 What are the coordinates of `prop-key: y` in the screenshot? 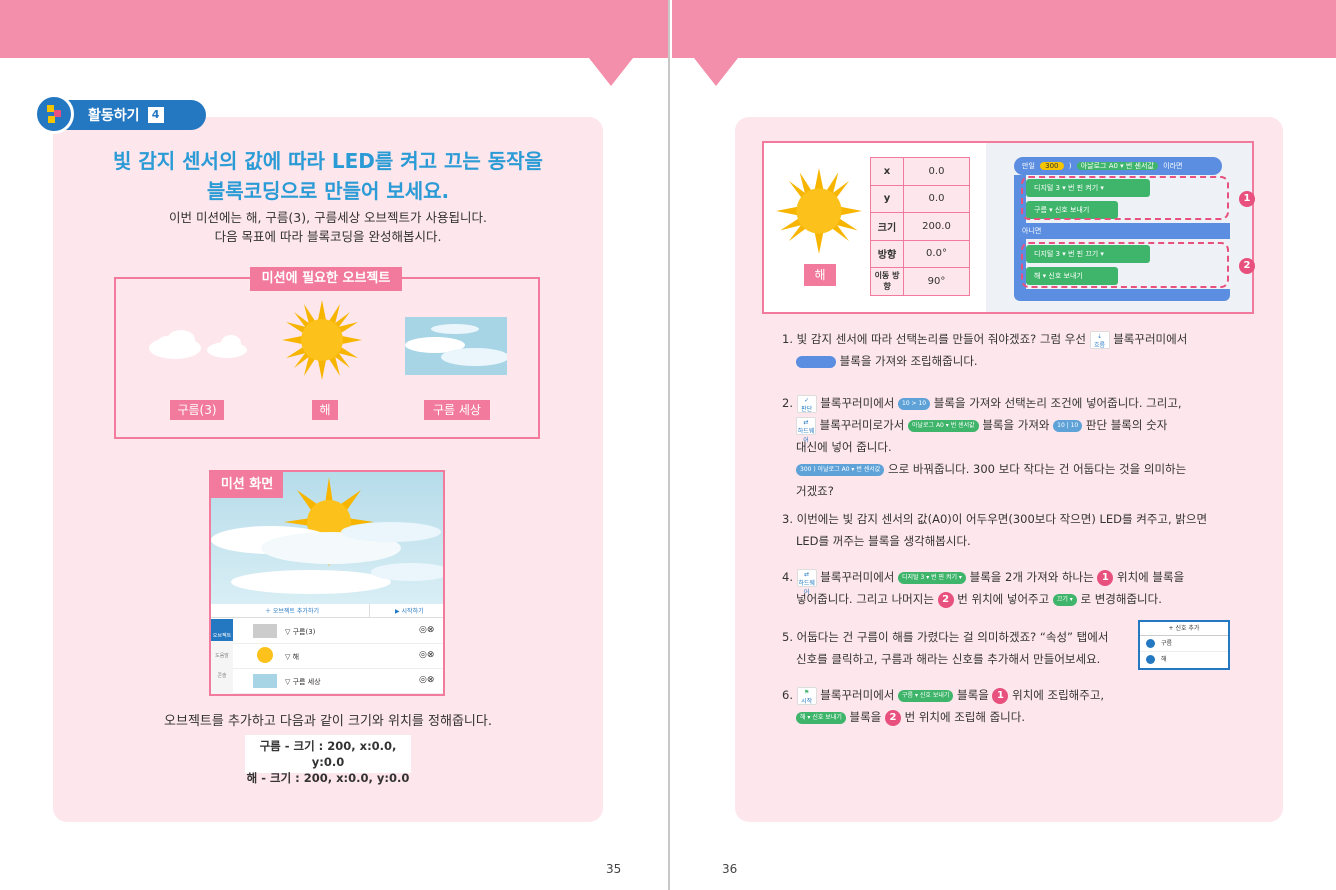 It's located at (887, 198).